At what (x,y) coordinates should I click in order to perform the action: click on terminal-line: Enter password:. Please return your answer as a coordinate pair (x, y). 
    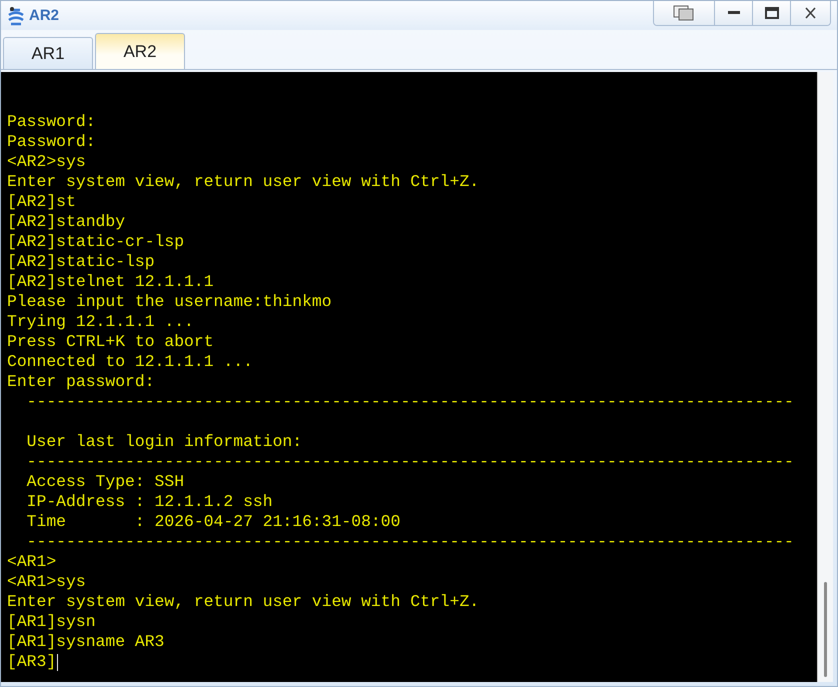
    Looking at the image, I should click on (81, 382).